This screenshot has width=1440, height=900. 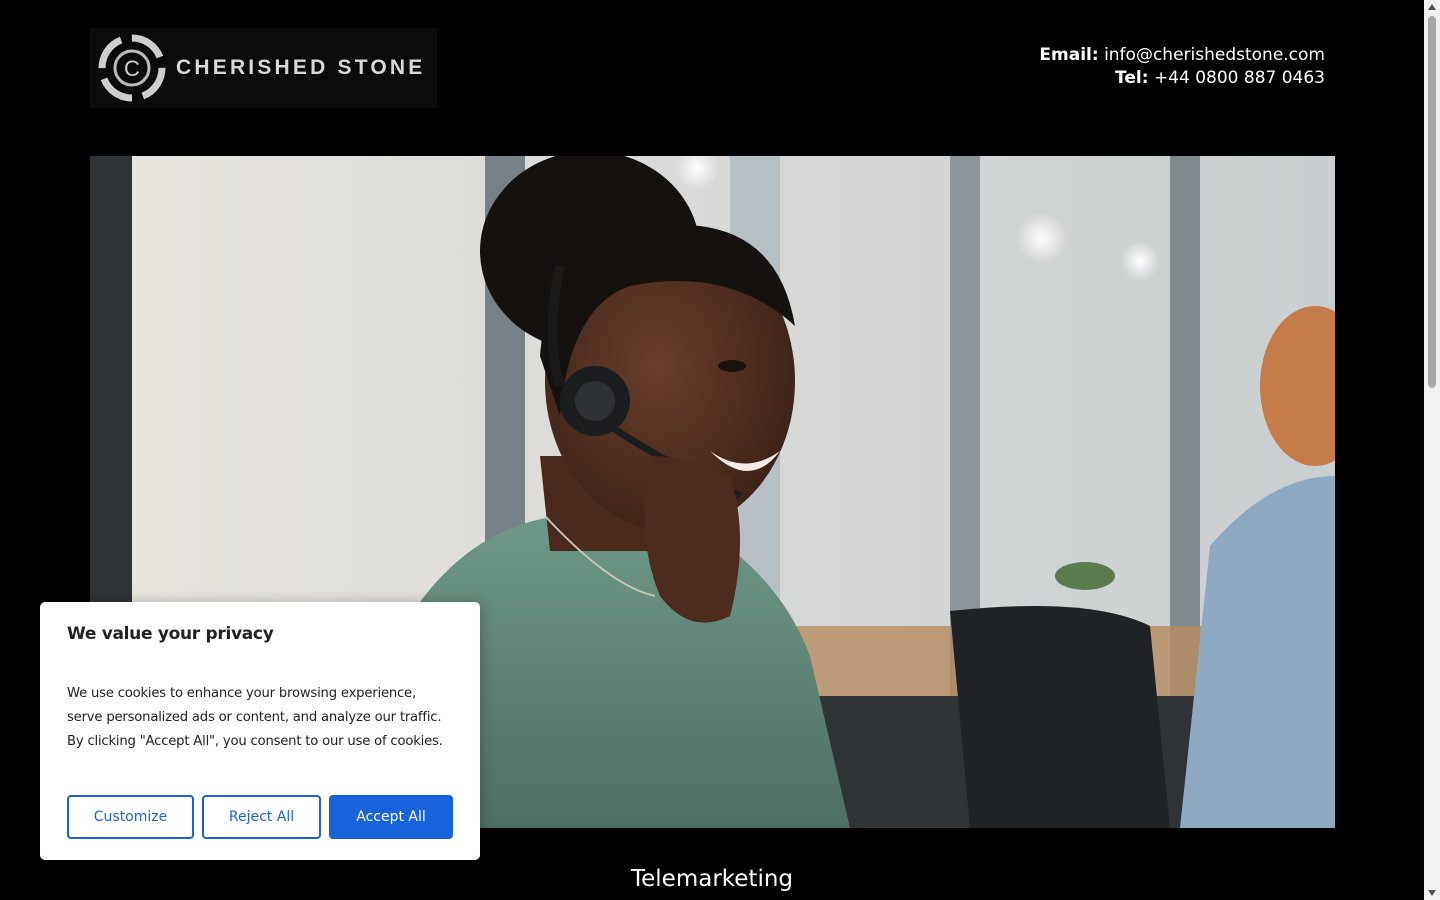 What do you see at coordinates (1432, 7) in the screenshot?
I see `scroll-up-arrow-icon` at bounding box center [1432, 7].